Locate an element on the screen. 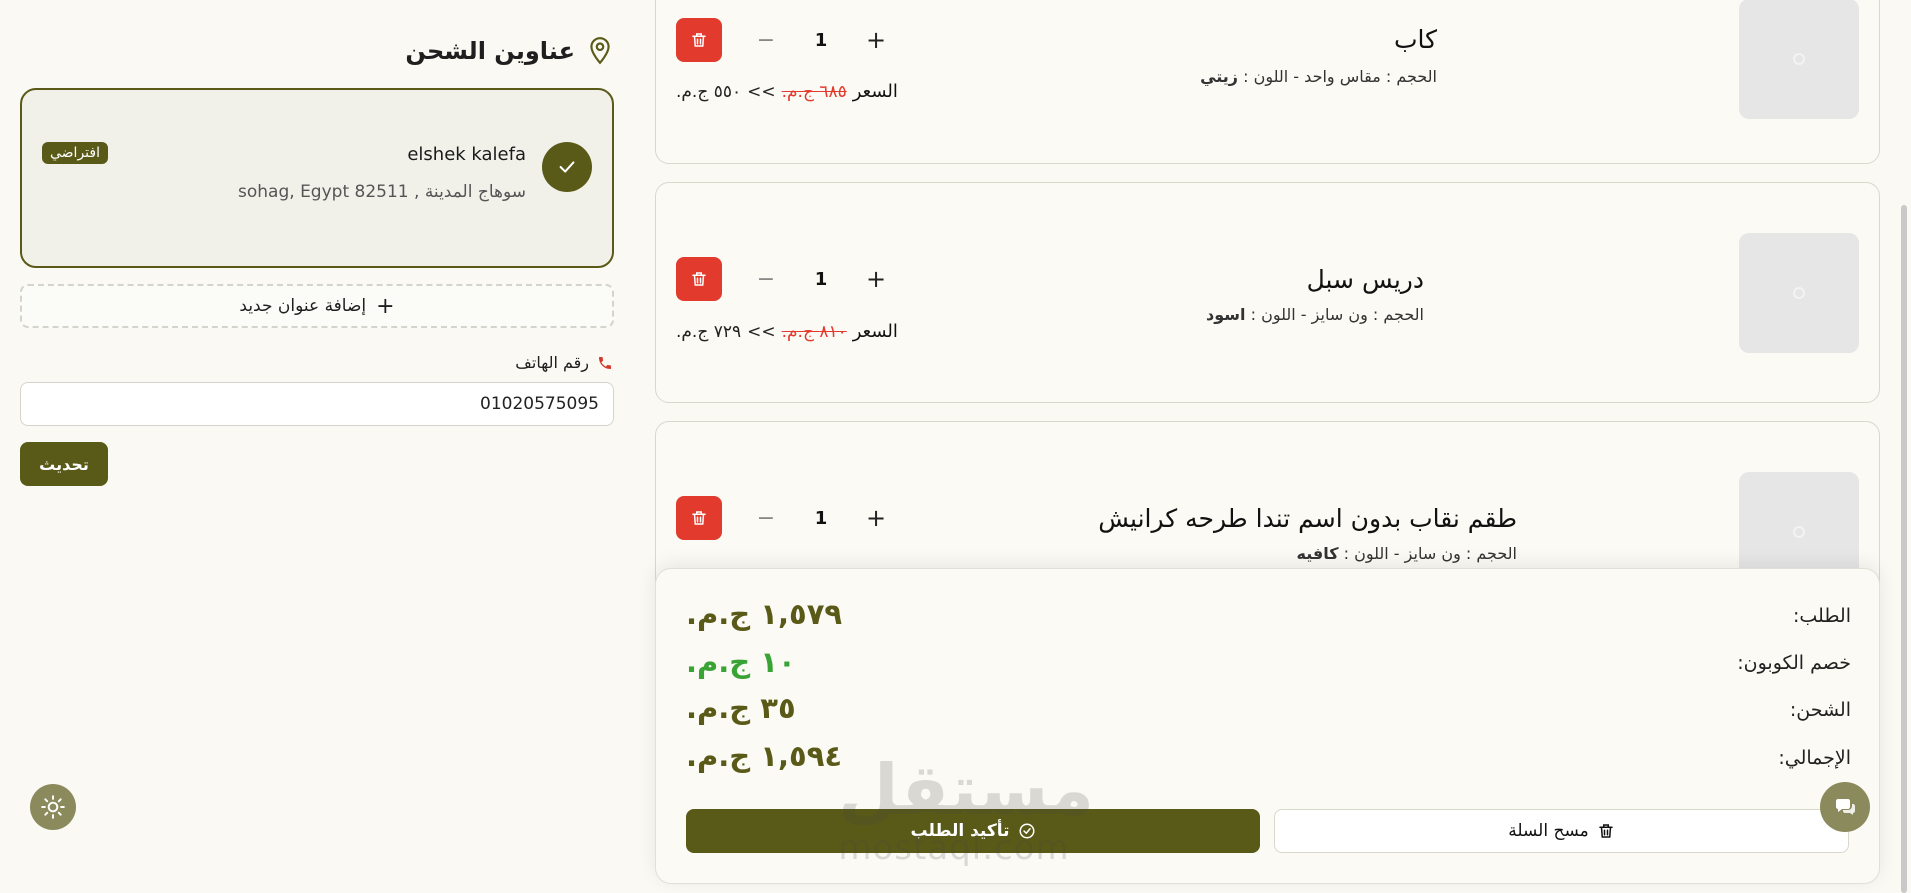 The width and height of the screenshot is (1911, 893). product-meta: الحجم : مقاس واحد - اللون : زيتي is located at coordinates (1318, 76).